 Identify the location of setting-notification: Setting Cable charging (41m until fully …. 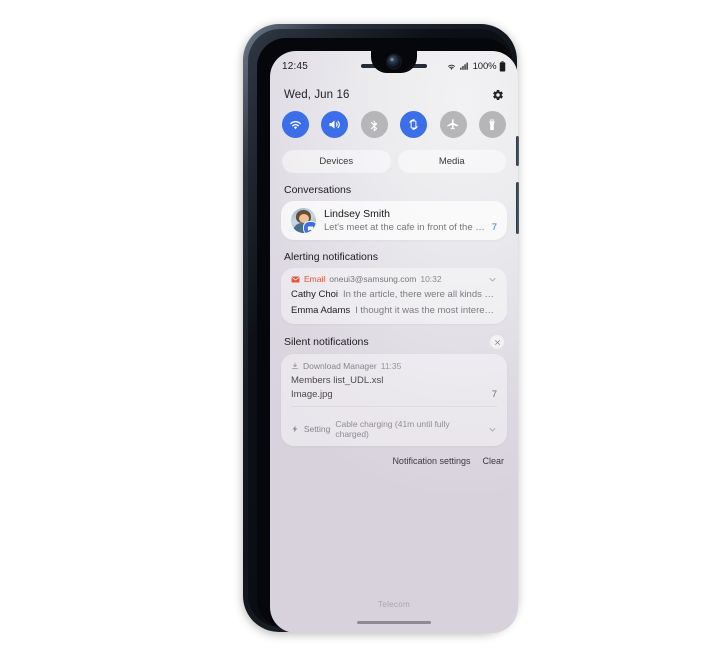
(394, 429).